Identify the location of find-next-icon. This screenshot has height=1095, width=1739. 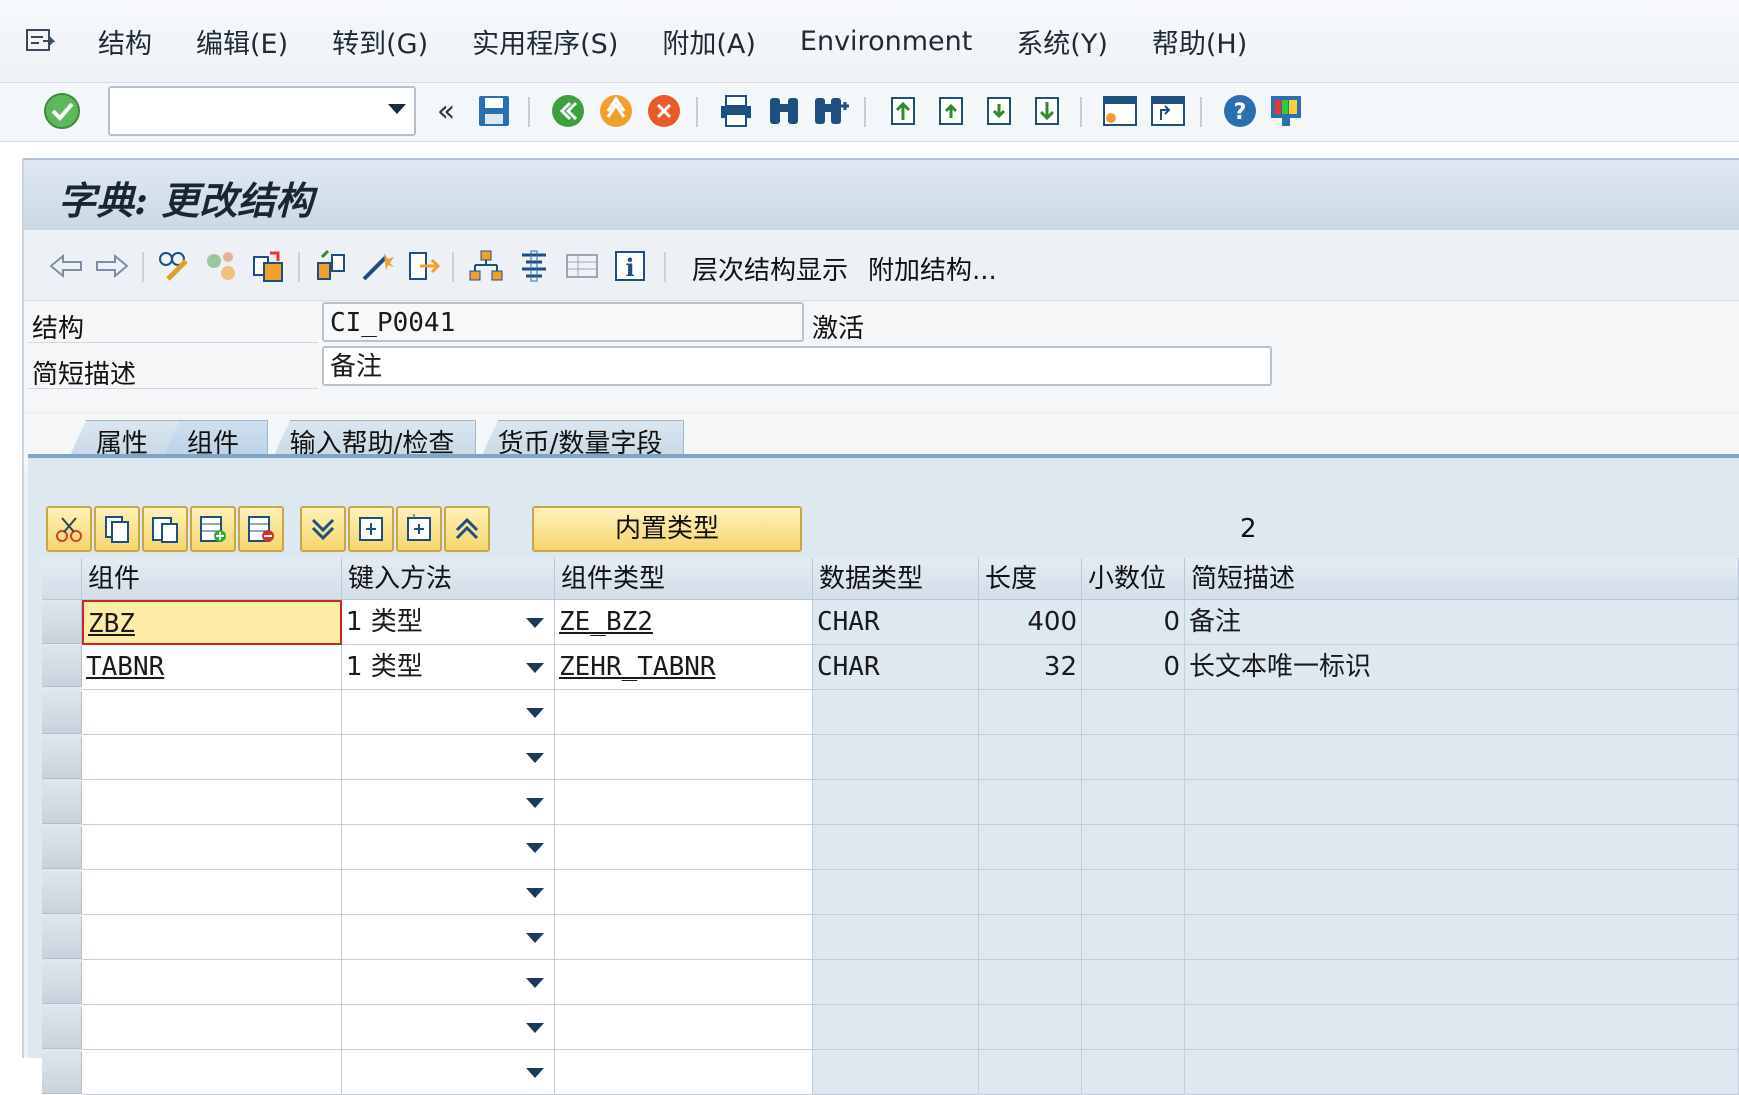
(832, 111).